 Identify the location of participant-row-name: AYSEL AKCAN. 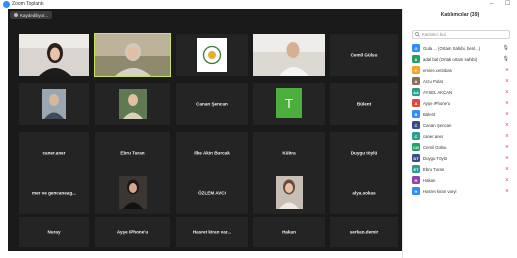
(438, 92).